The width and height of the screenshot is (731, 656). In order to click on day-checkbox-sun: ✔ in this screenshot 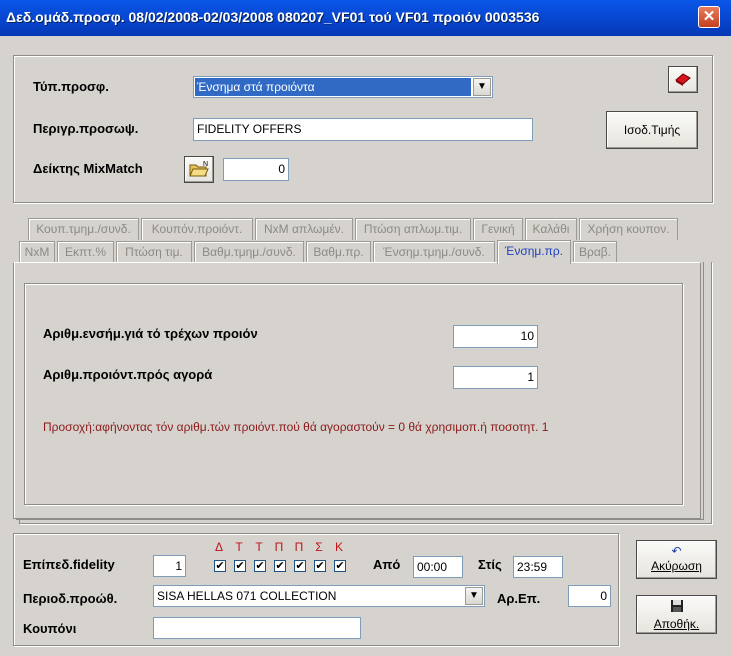, I will do `click(220, 566)`.